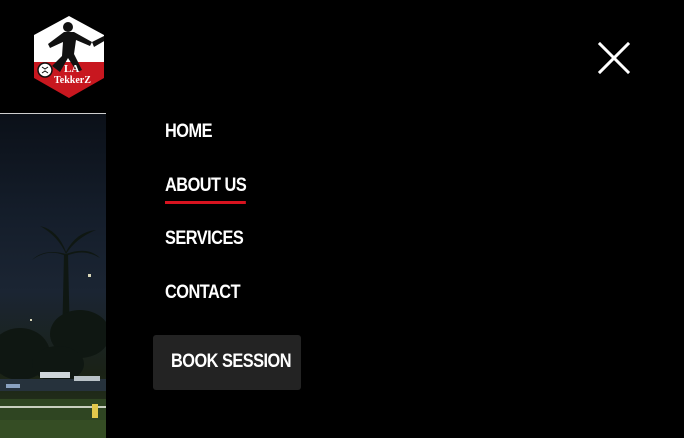 The height and width of the screenshot is (438, 684). Describe the element at coordinates (231, 361) in the screenshot. I see `book-session-label: BOOK SESSION` at that location.